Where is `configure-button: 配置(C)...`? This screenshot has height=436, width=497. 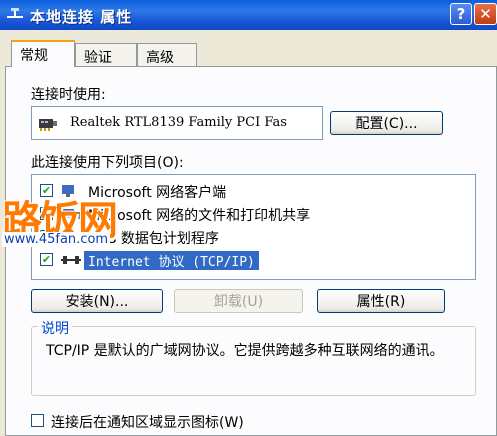
configure-button: 配置(C)... is located at coordinates (386, 123).